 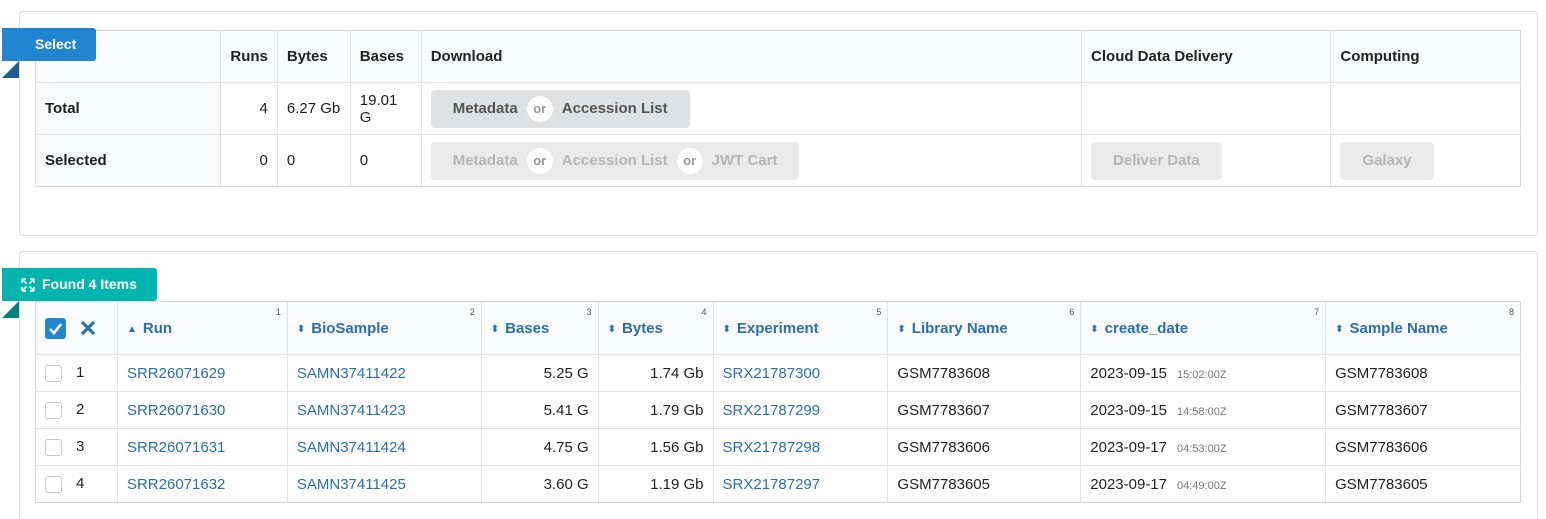 What do you see at coordinates (772, 447) in the screenshot?
I see `experiment-link: SRX21787298` at bounding box center [772, 447].